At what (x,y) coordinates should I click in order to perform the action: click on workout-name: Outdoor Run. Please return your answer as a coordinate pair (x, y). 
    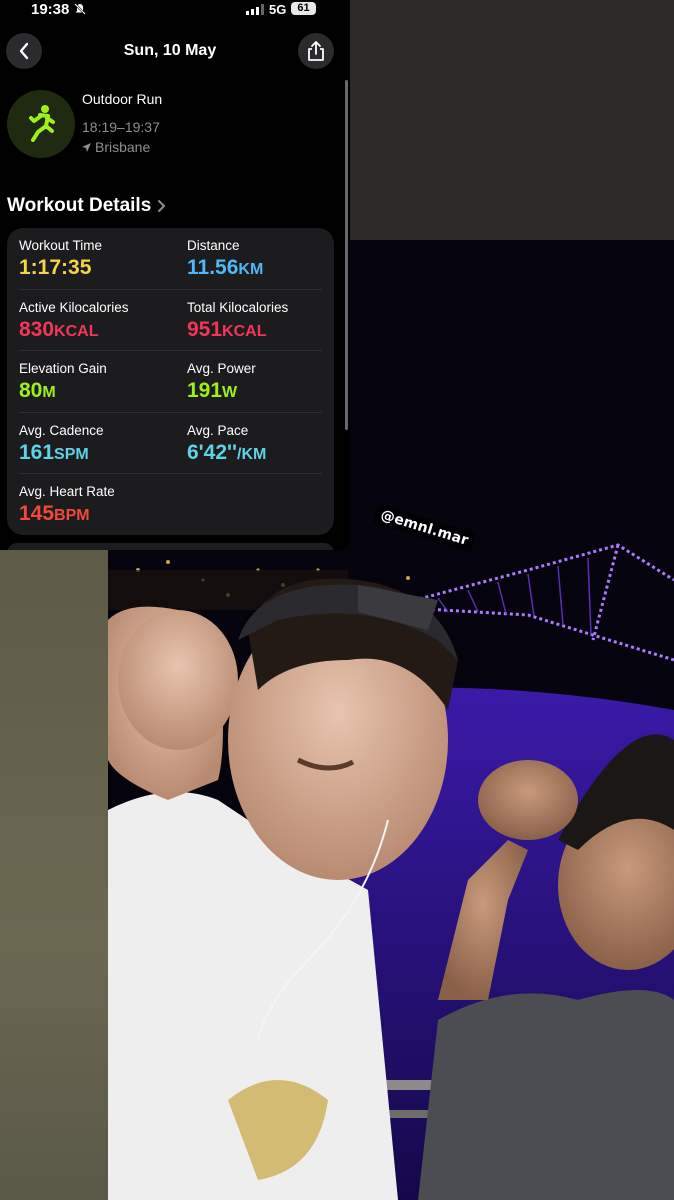
    Looking at the image, I should click on (122, 99).